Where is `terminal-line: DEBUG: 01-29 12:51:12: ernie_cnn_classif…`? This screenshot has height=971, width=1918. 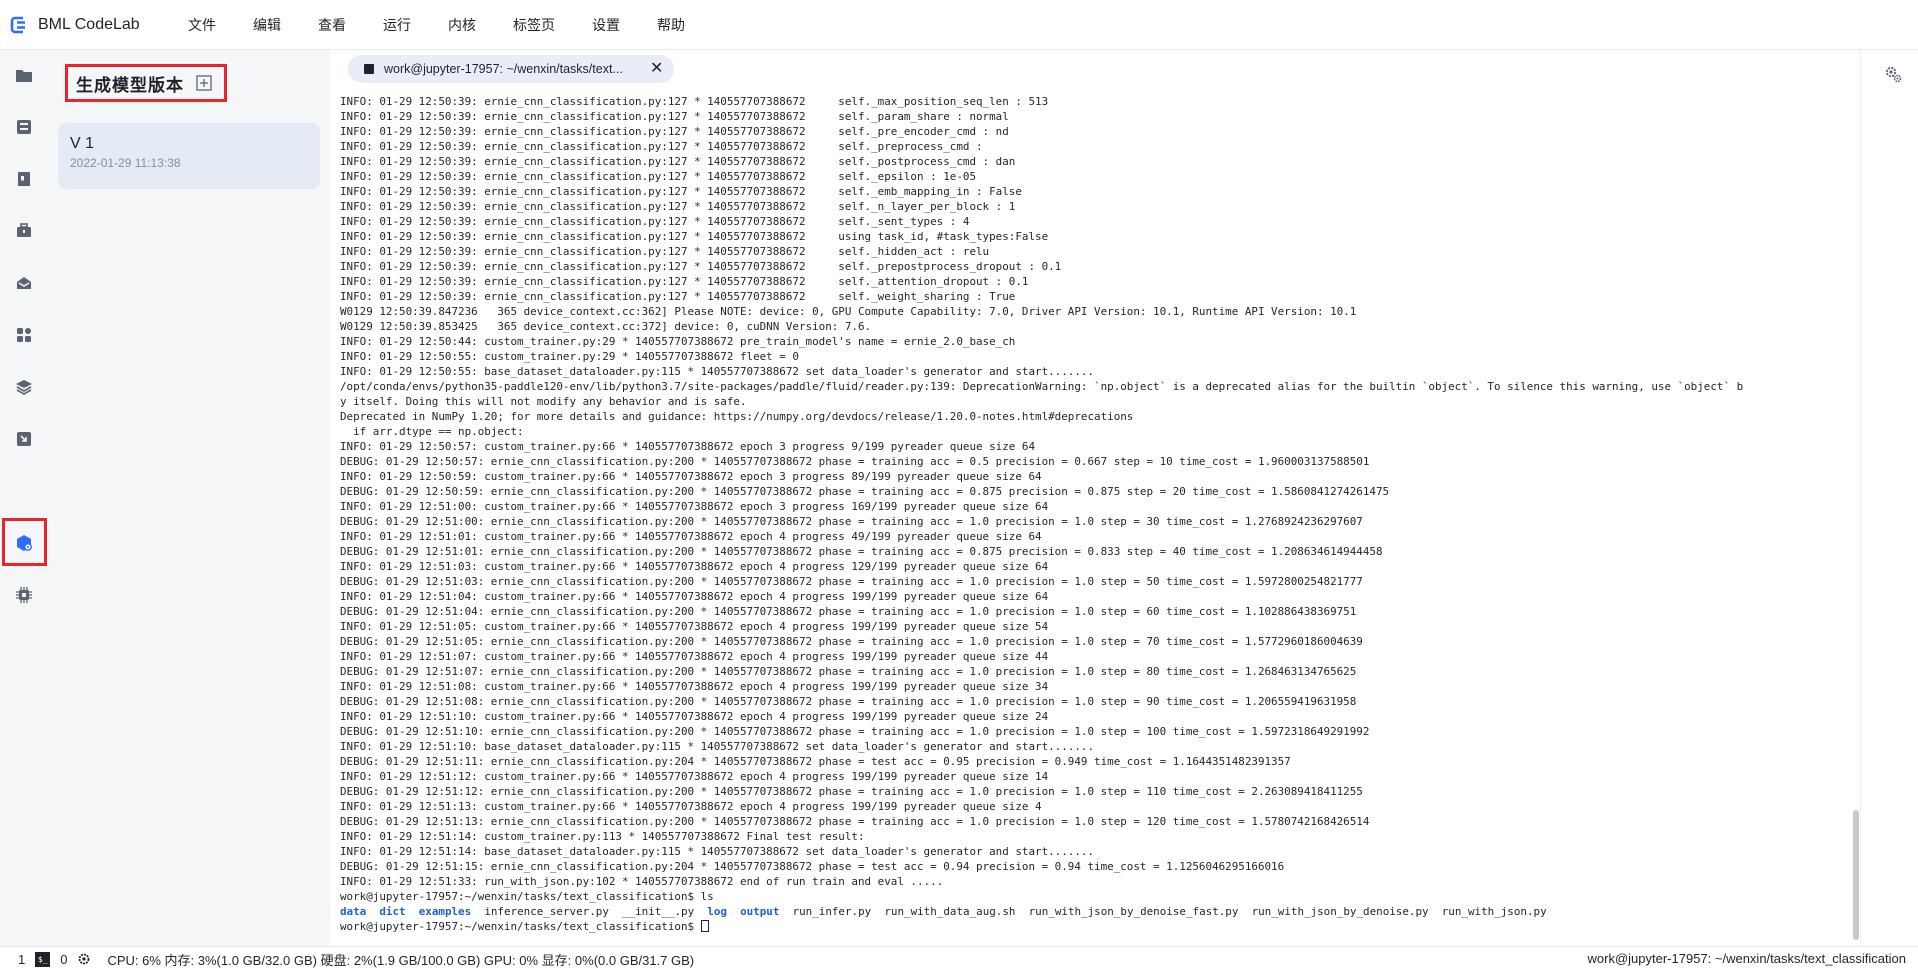
terminal-line: DEBUG: 01-29 12:51:12: ernie_cnn_classif… is located at coordinates (851, 791).